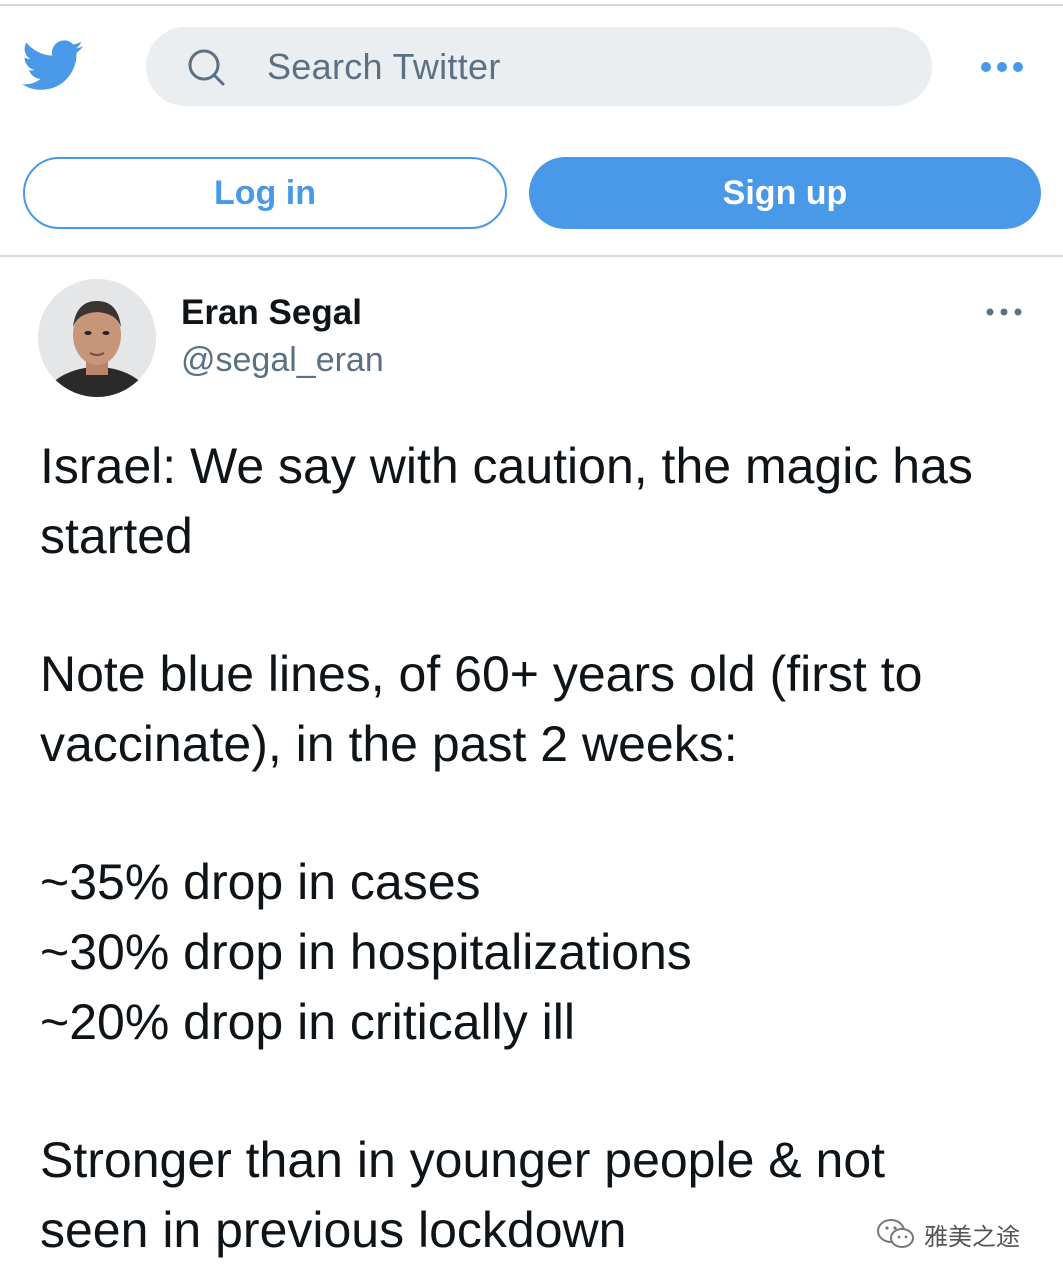  Describe the element at coordinates (1004, 312) in the screenshot. I see `tweet-more-icon` at that location.